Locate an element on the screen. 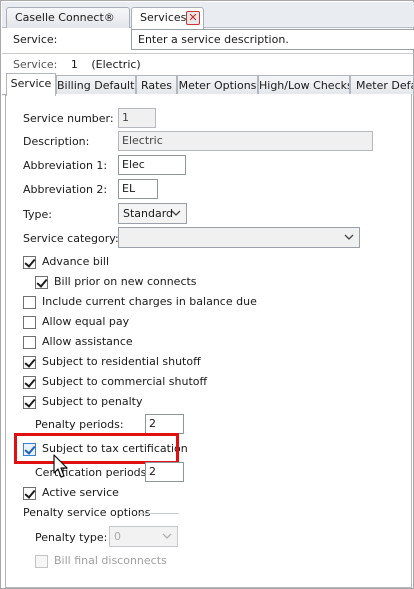  type-label: Type: is located at coordinates (37, 214).